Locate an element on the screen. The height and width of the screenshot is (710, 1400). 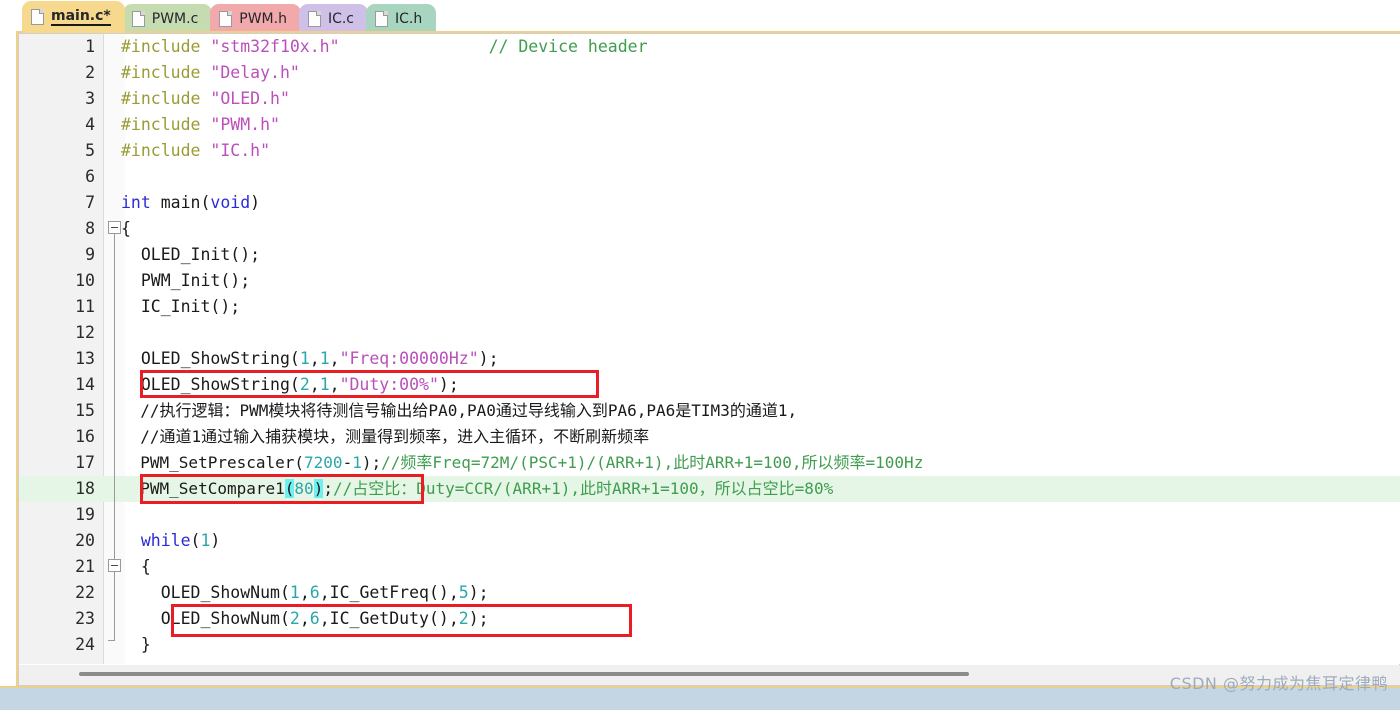
file-tab-bar: main.c* PWM.c PWM.h IC.c IC.h is located at coordinates (700, 16).